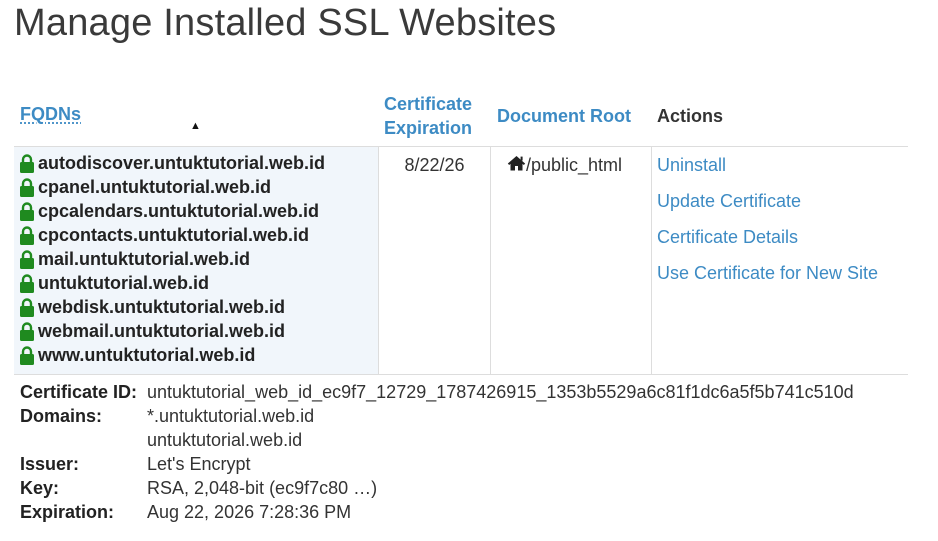  Describe the element at coordinates (690, 116) in the screenshot. I see `actions-column-header: Actions` at that location.